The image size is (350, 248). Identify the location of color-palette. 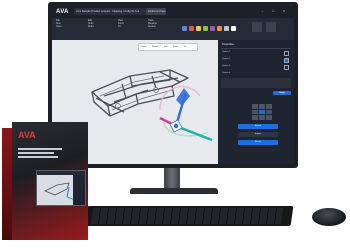
(213, 29).